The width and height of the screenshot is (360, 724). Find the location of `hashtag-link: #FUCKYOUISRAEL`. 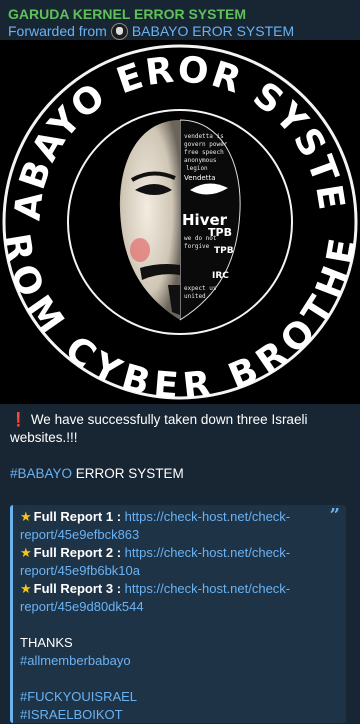

hashtag-link: #FUCKYOUISRAEL is located at coordinates (172, 697).